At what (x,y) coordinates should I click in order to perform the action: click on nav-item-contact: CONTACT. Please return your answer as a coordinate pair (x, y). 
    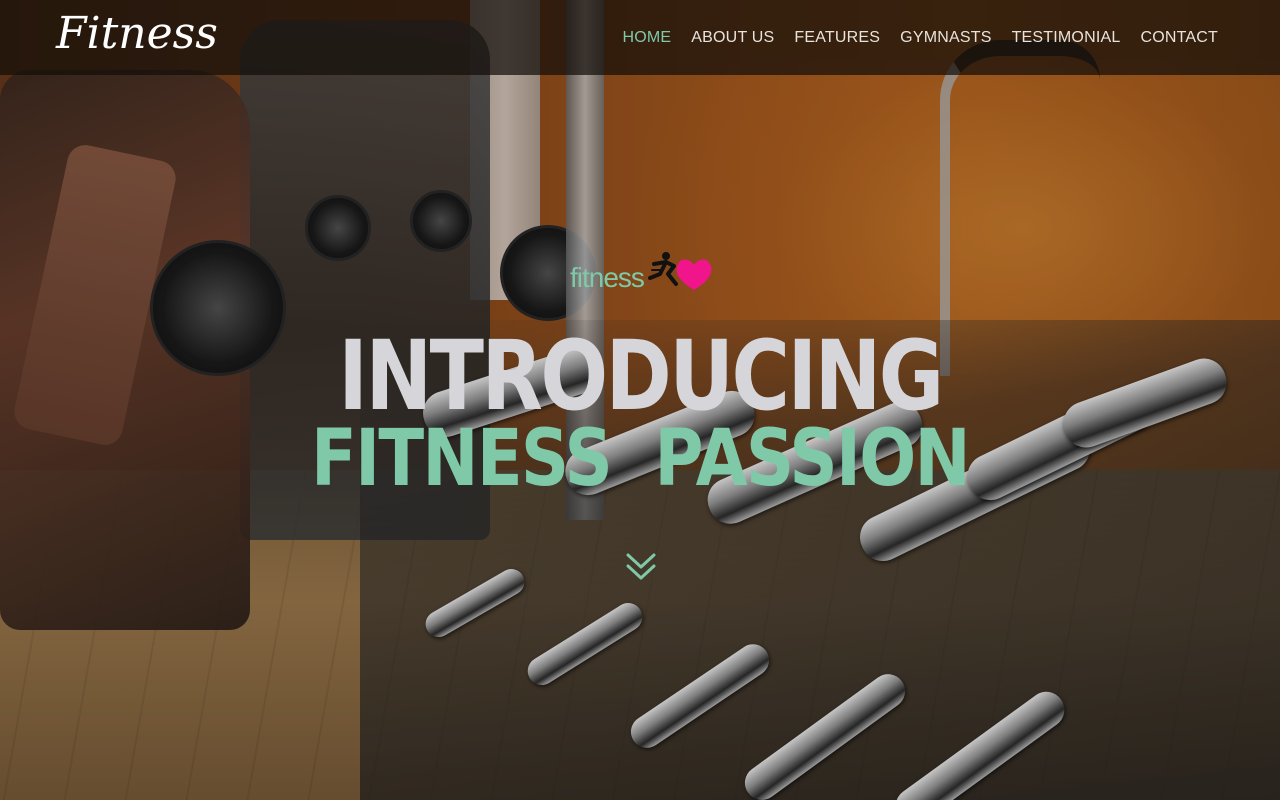
    Looking at the image, I should click on (1179, 37).